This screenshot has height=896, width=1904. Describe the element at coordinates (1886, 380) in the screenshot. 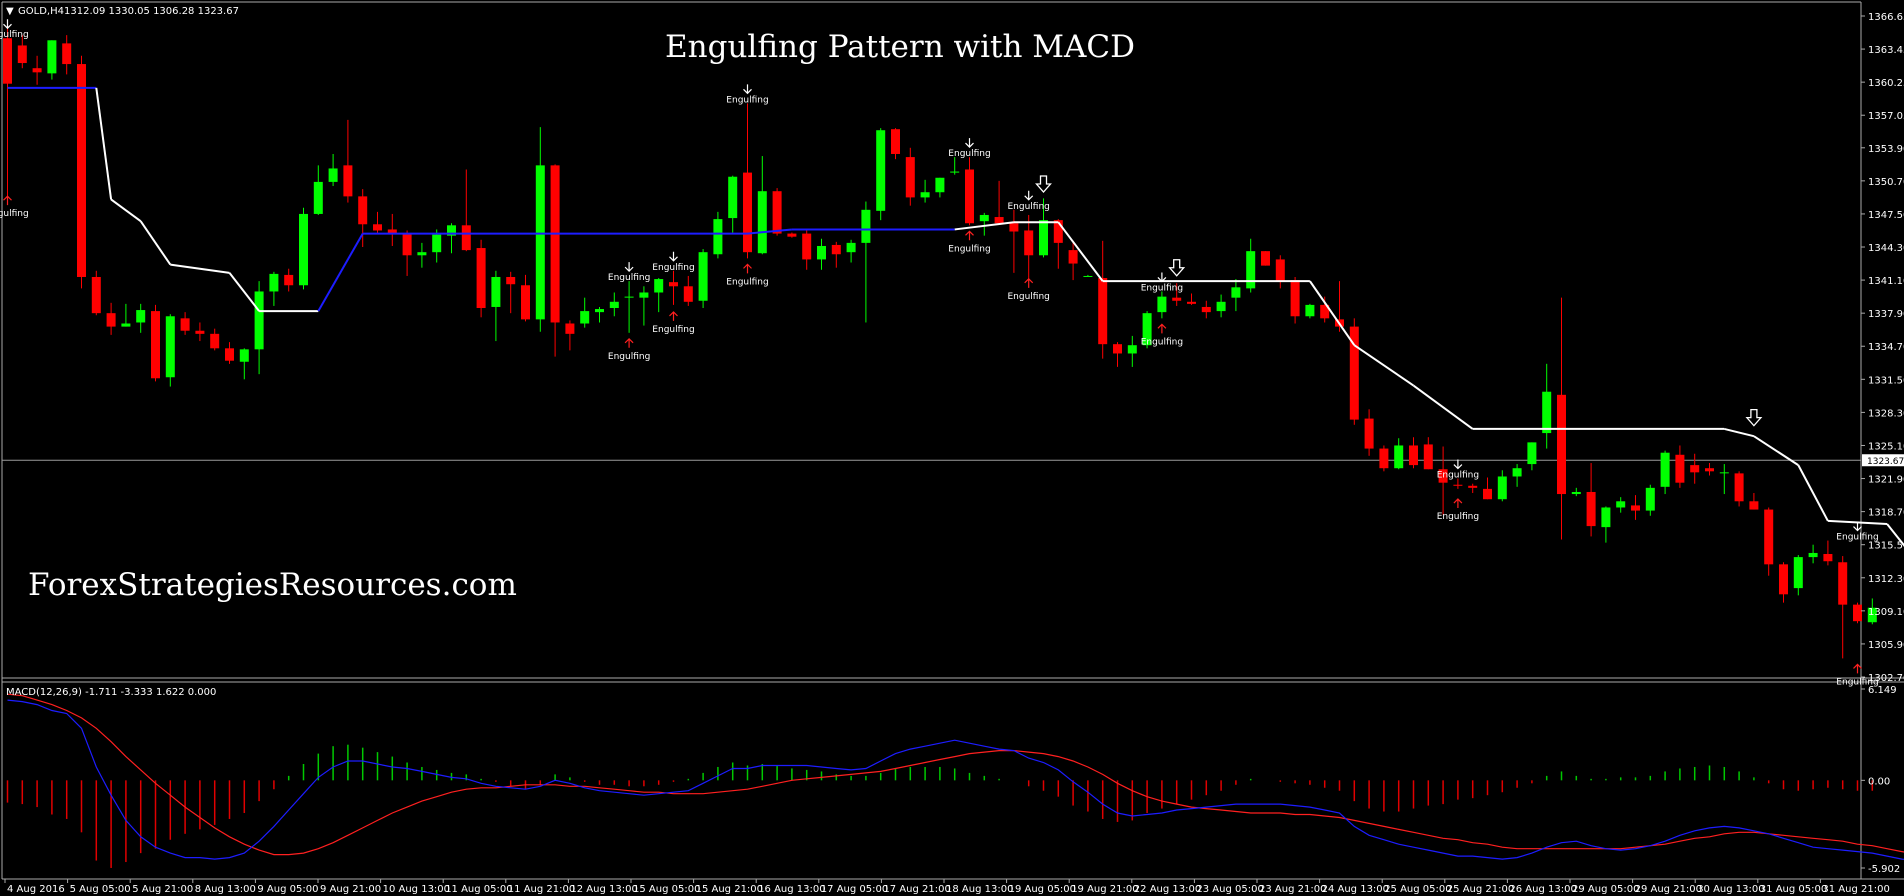

I see `price-tick-label: 1331.50` at that location.